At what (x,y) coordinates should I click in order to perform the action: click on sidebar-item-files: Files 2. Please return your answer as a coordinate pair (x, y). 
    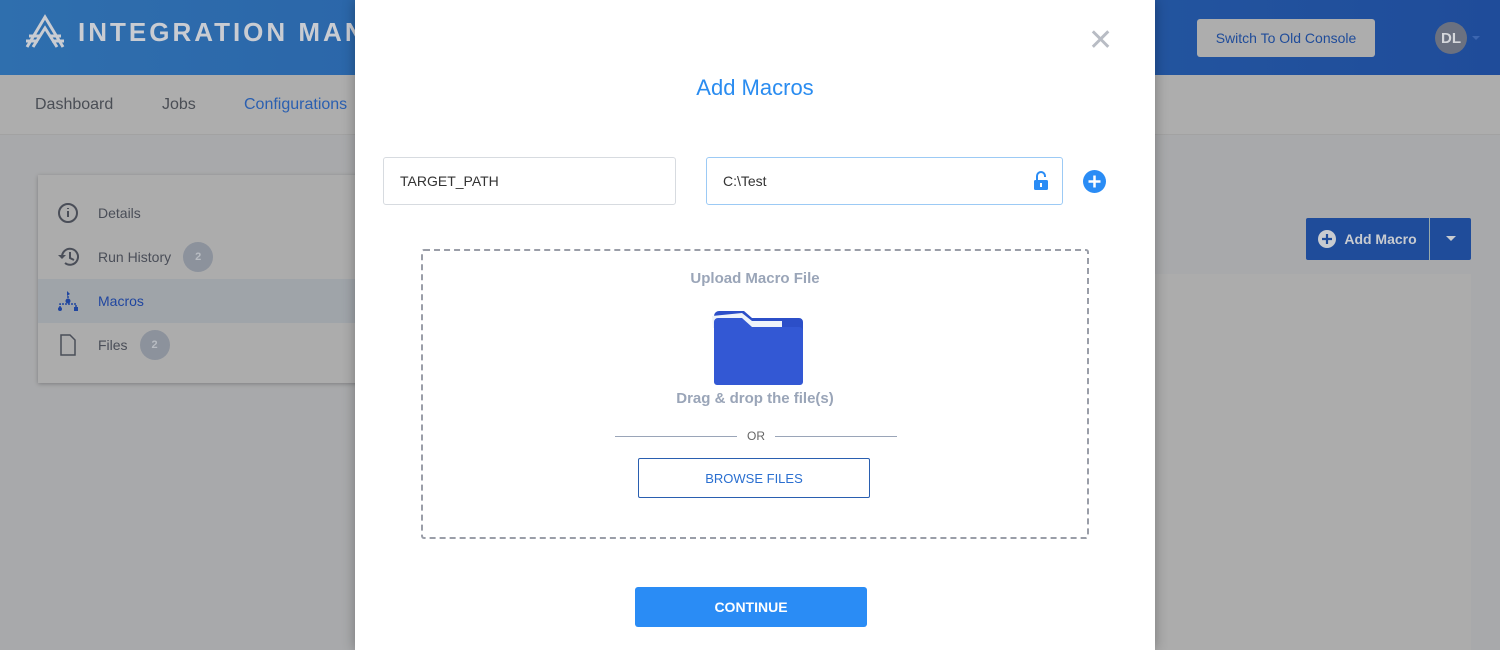
    Looking at the image, I should click on (203, 345).